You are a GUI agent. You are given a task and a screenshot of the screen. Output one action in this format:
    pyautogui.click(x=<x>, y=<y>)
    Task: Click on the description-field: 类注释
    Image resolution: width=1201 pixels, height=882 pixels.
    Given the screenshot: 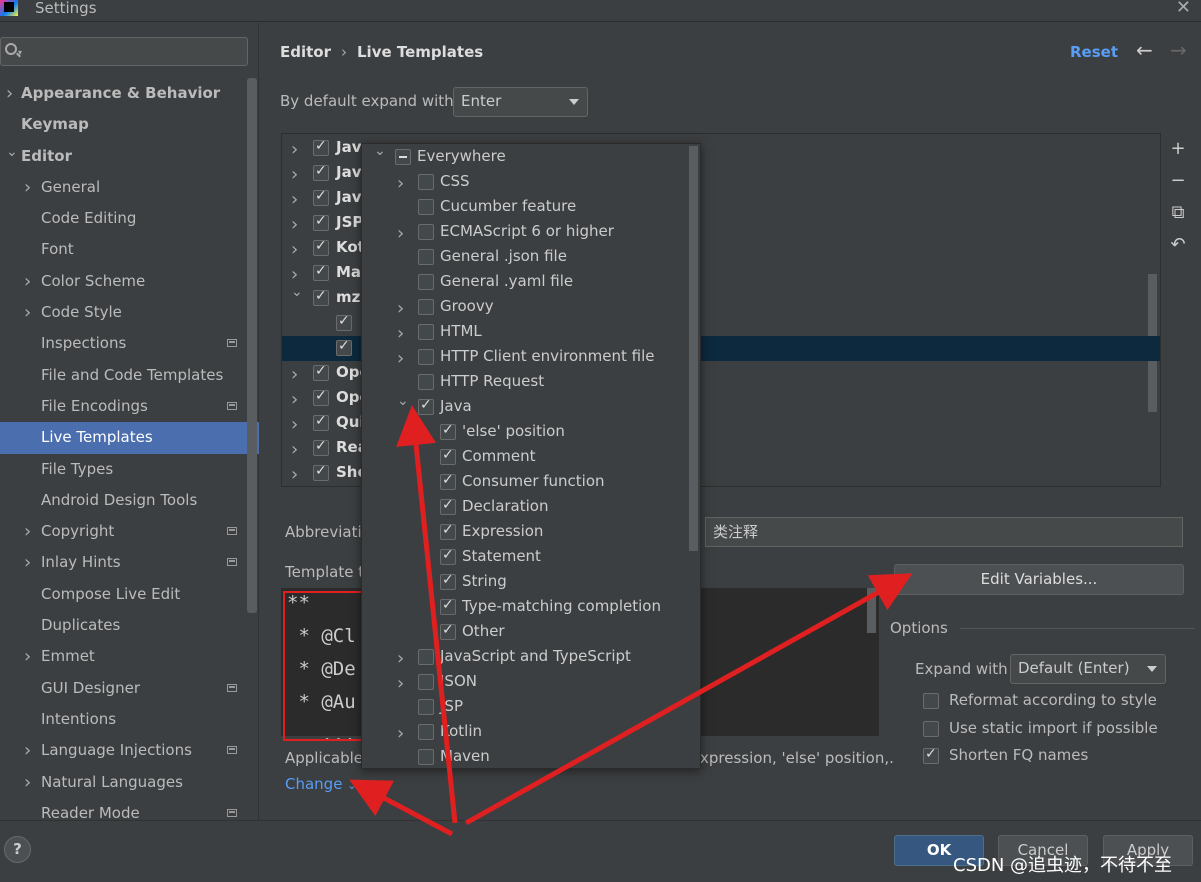 What is the action you would take?
    pyautogui.click(x=944, y=532)
    